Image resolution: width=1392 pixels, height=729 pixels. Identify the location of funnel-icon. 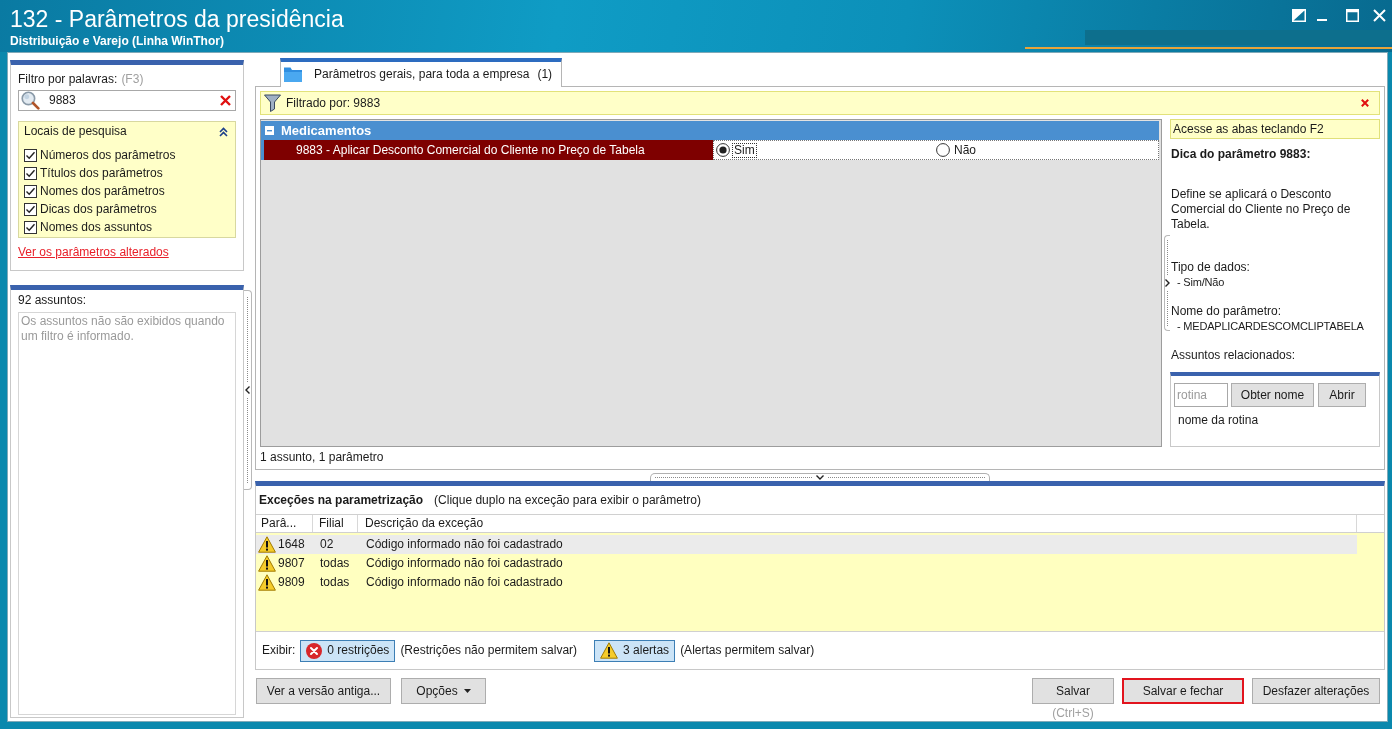
(272, 103).